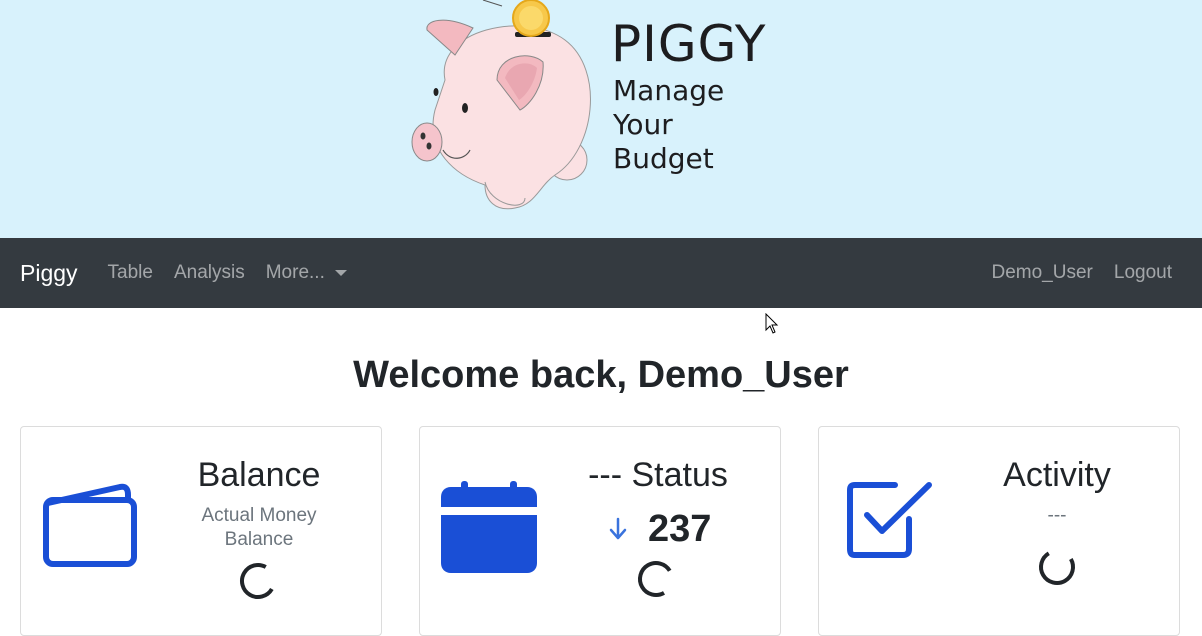 The height and width of the screenshot is (636, 1202). I want to click on check-square-icon, so click(889, 520).